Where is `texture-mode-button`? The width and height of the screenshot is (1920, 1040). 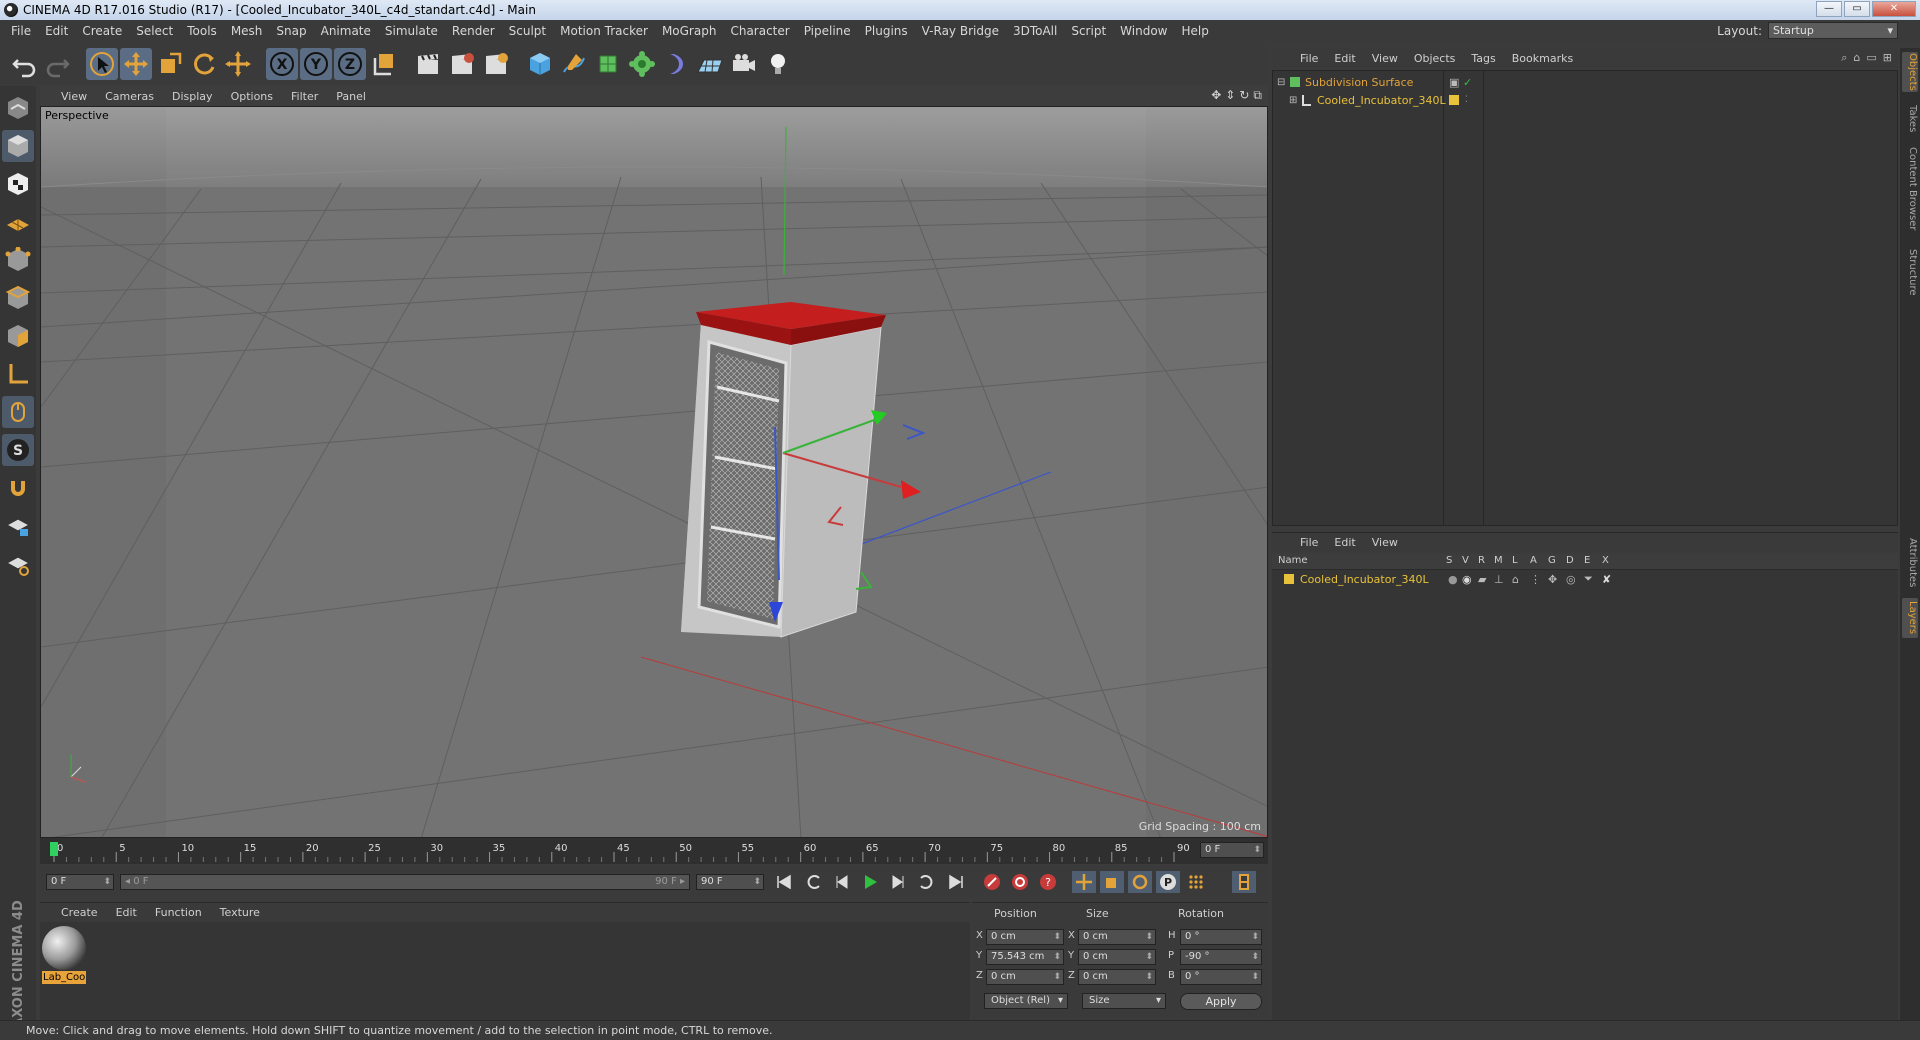 texture-mode-button is located at coordinates (18, 184).